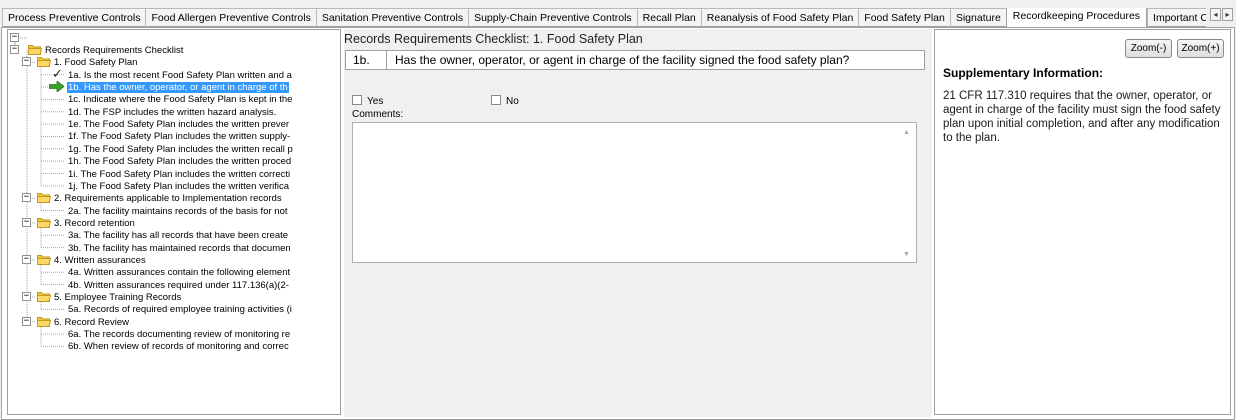 Image resolution: width=1236 pixels, height=420 pixels. I want to click on tree-item-label: 4. Written assurances, so click(100, 260).